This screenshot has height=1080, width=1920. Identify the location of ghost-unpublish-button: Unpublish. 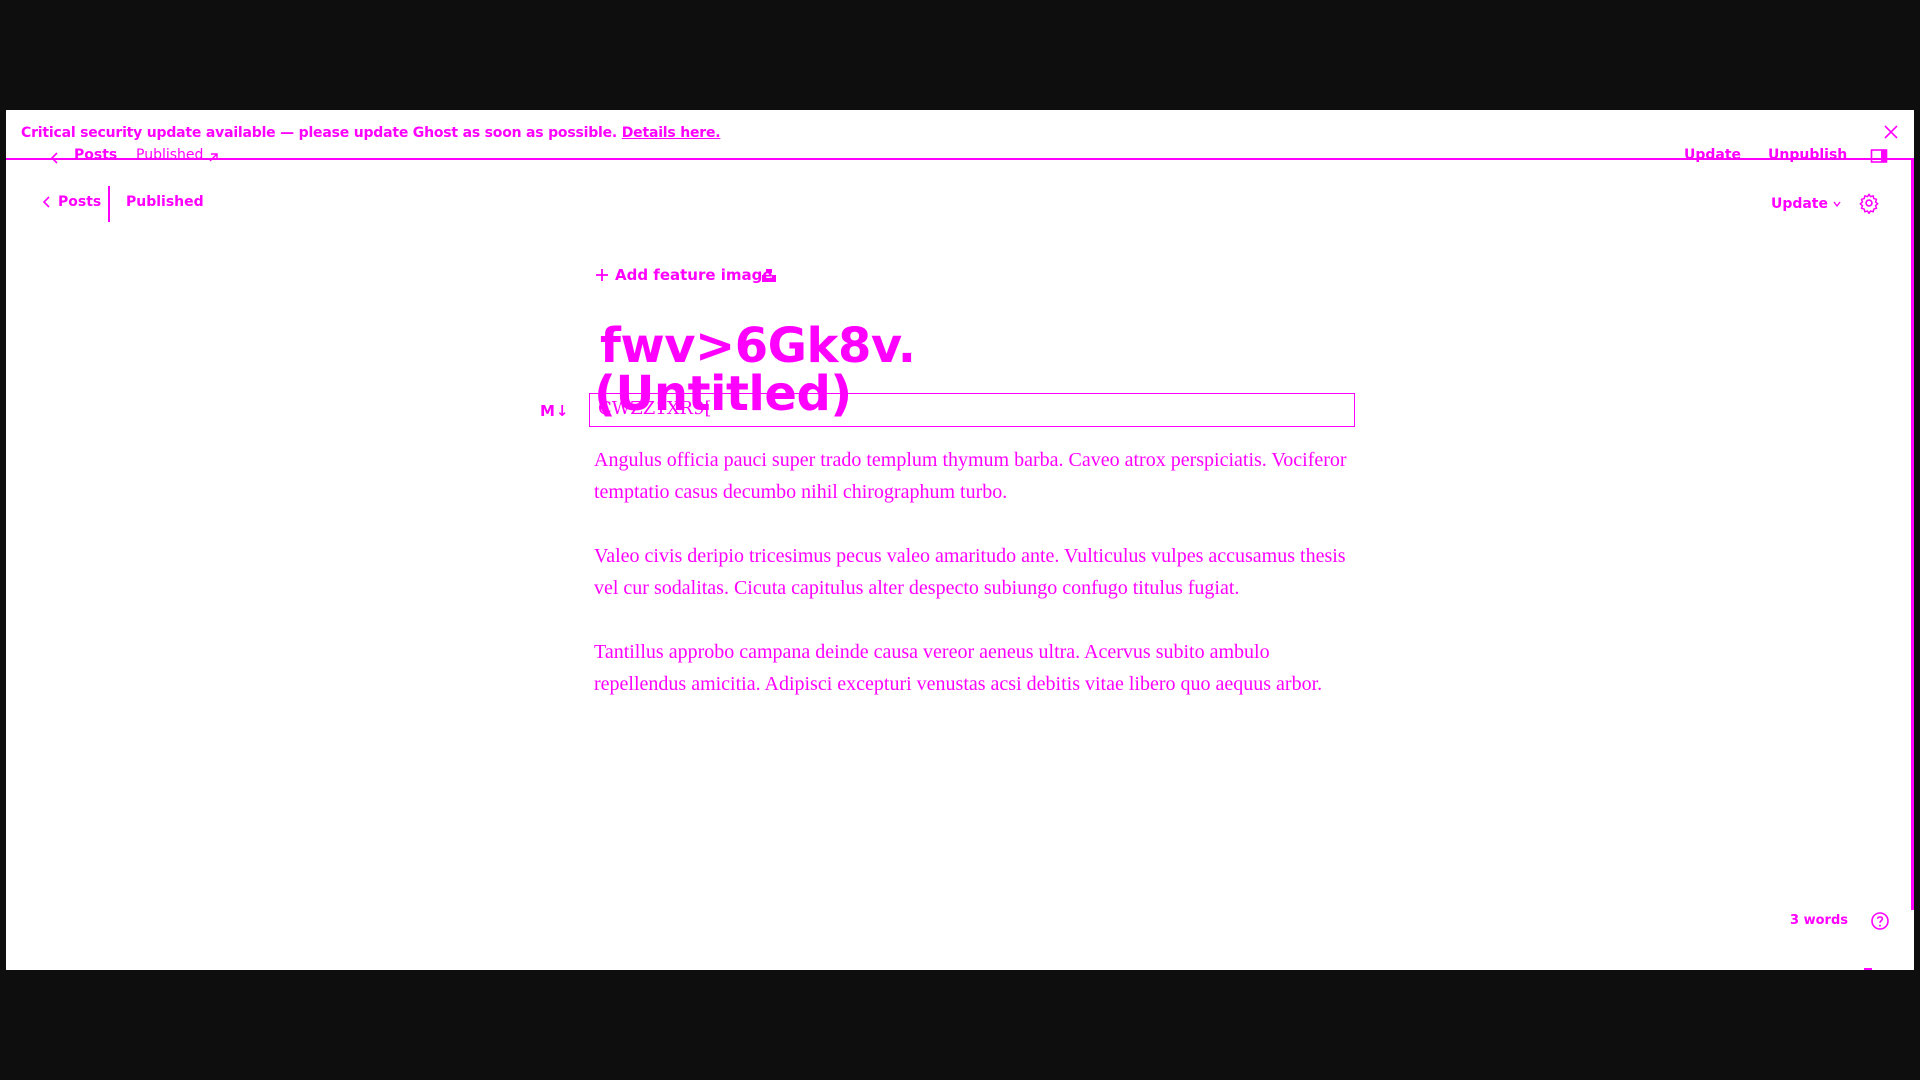
(1807, 155).